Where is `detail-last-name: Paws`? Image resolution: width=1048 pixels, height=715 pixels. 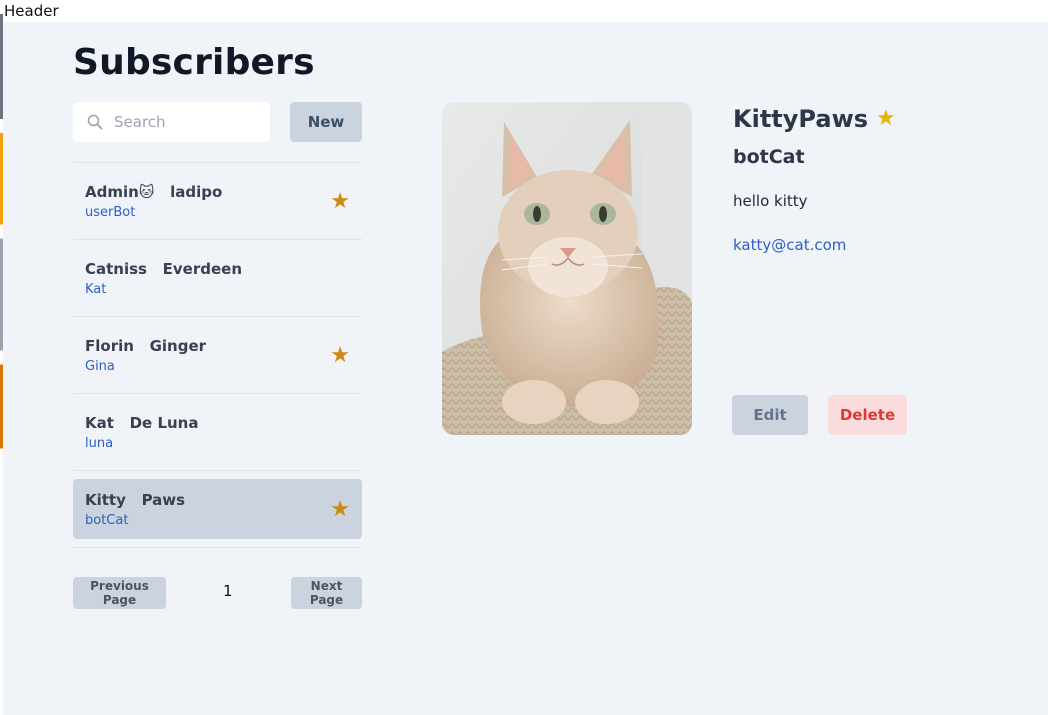
detail-last-name: Paws is located at coordinates (833, 119).